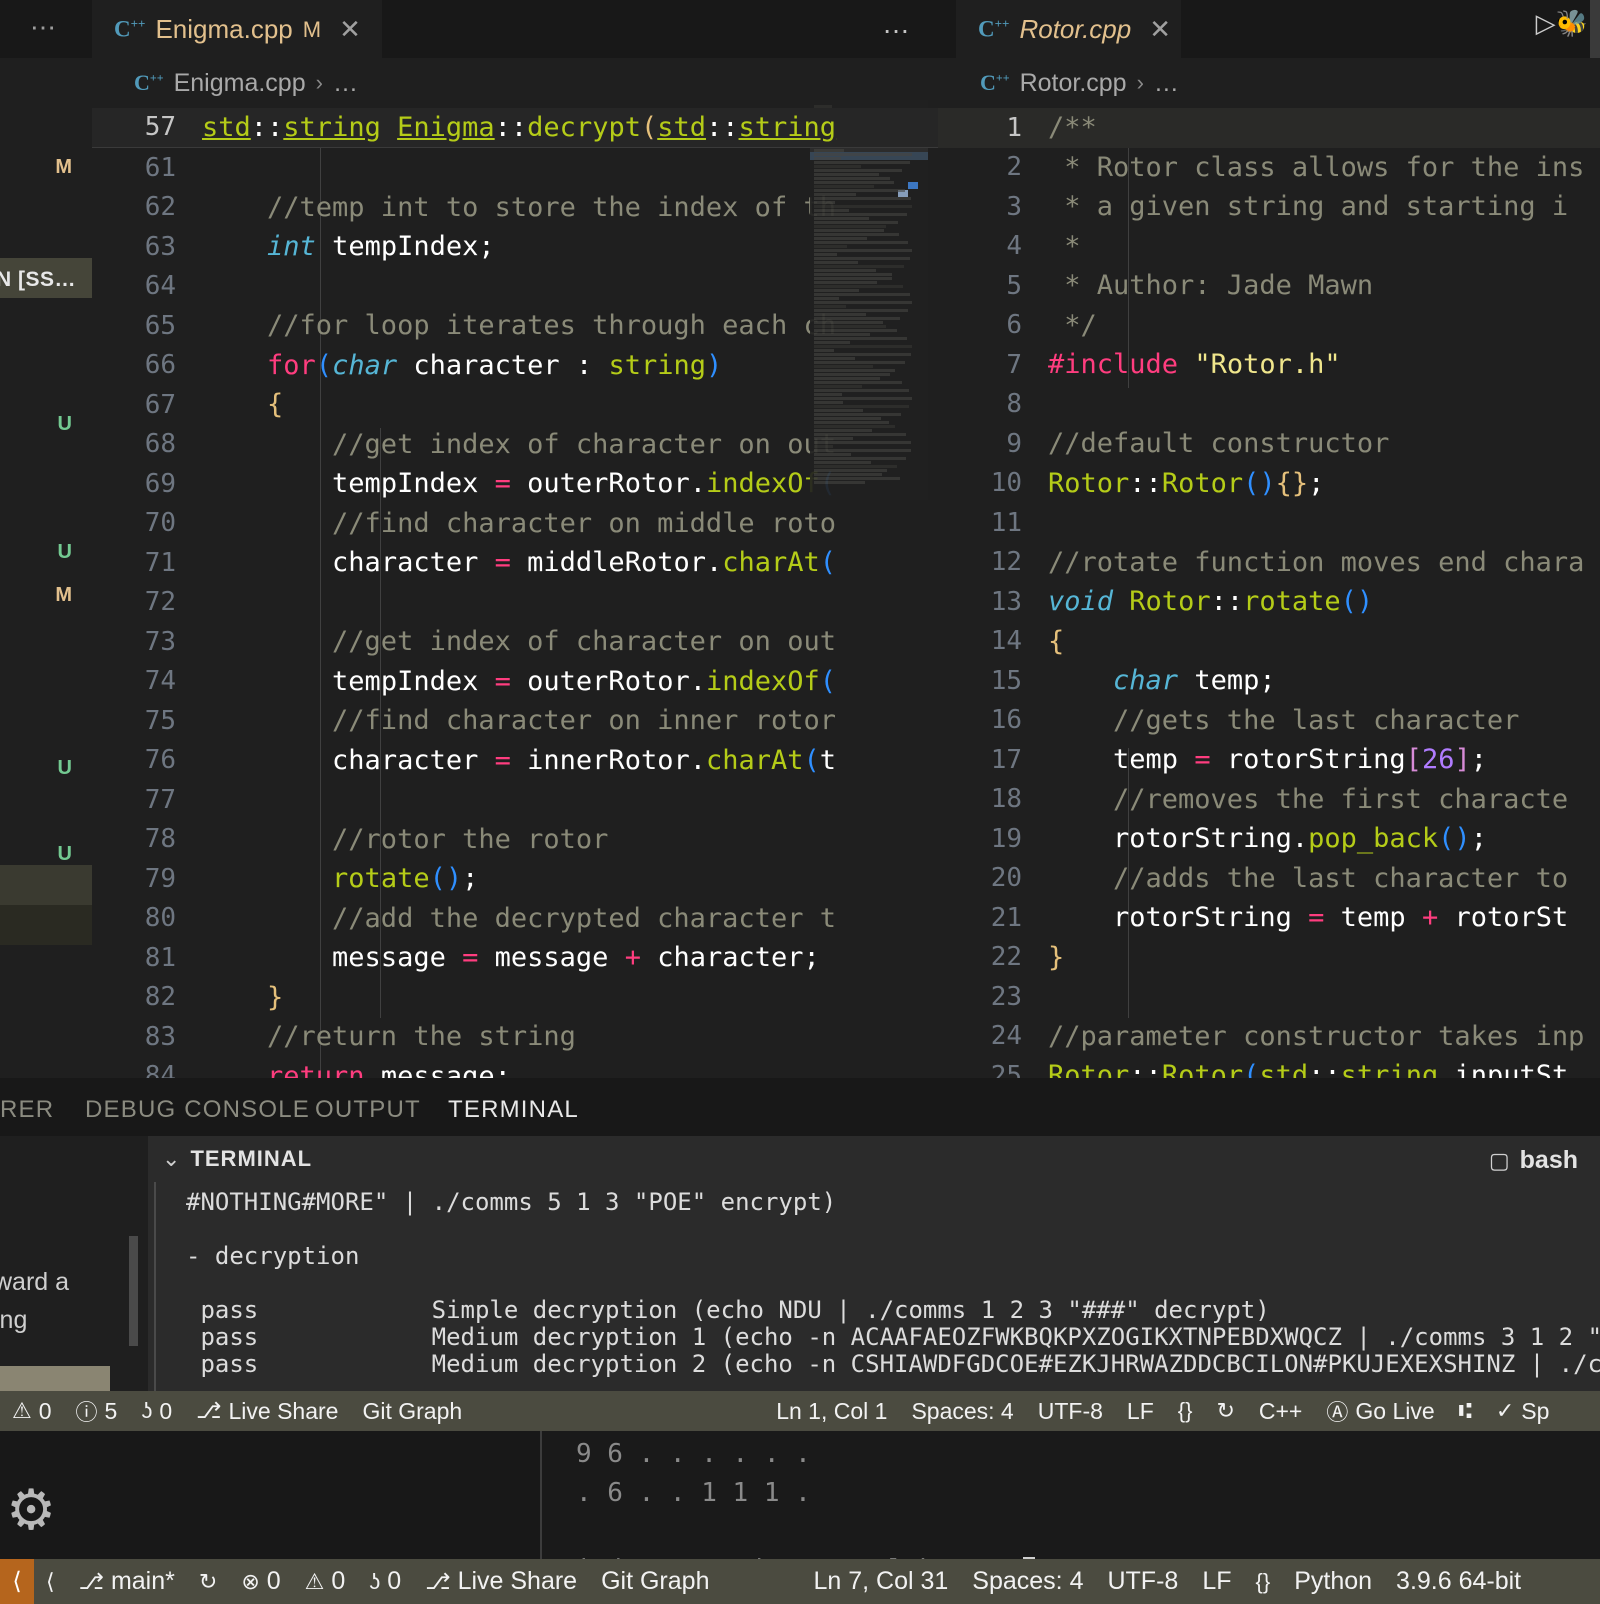 The height and width of the screenshot is (1604, 1600). I want to click on panel-scrollbar, so click(133, 1291).